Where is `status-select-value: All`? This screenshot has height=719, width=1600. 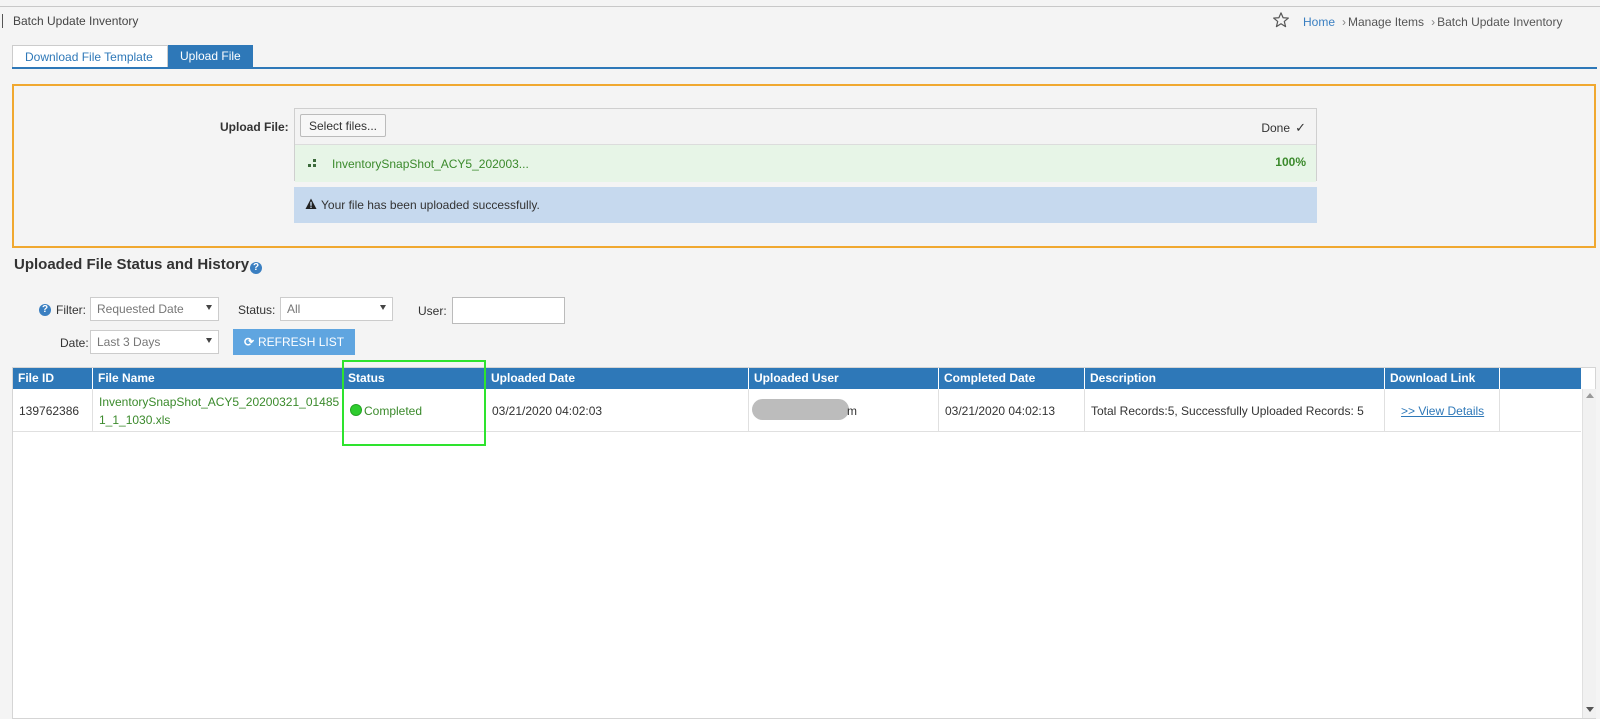 status-select-value: All is located at coordinates (294, 309).